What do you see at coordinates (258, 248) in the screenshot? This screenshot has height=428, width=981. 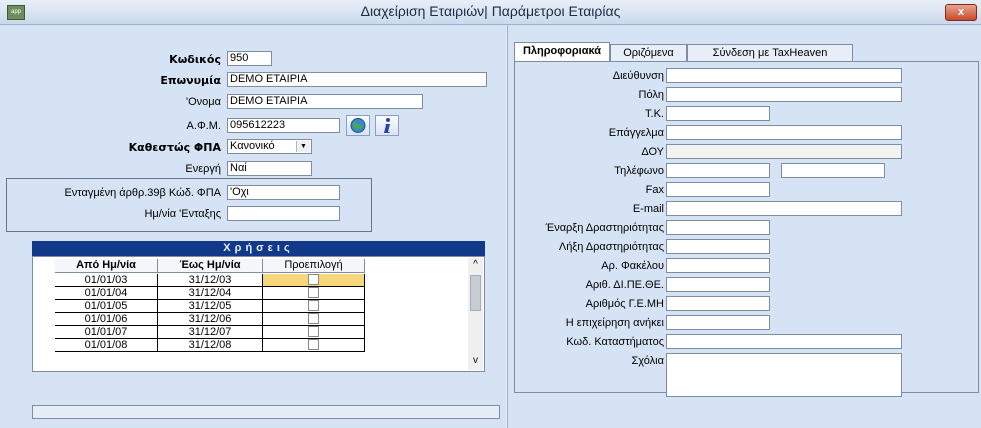 I see `usages-header: Χρήσεις` at bounding box center [258, 248].